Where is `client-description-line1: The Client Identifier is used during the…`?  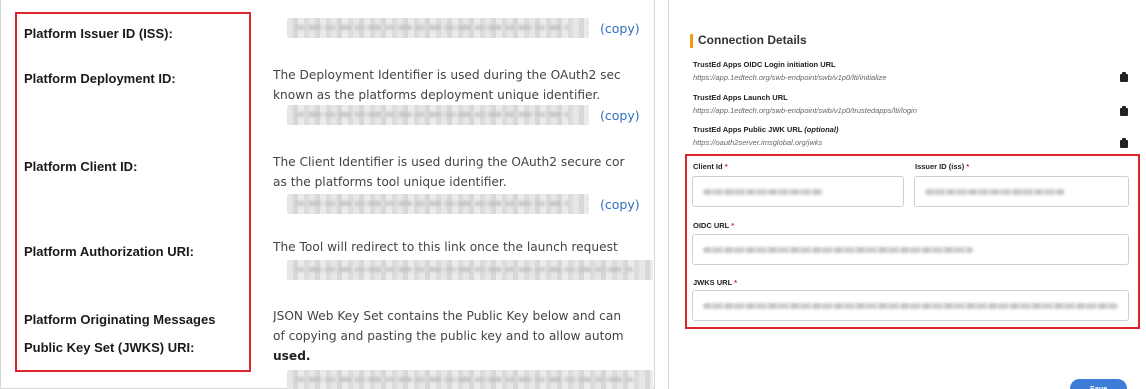 client-description-line1: The Client Identifier is used during the… is located at coordinates (449, 162).